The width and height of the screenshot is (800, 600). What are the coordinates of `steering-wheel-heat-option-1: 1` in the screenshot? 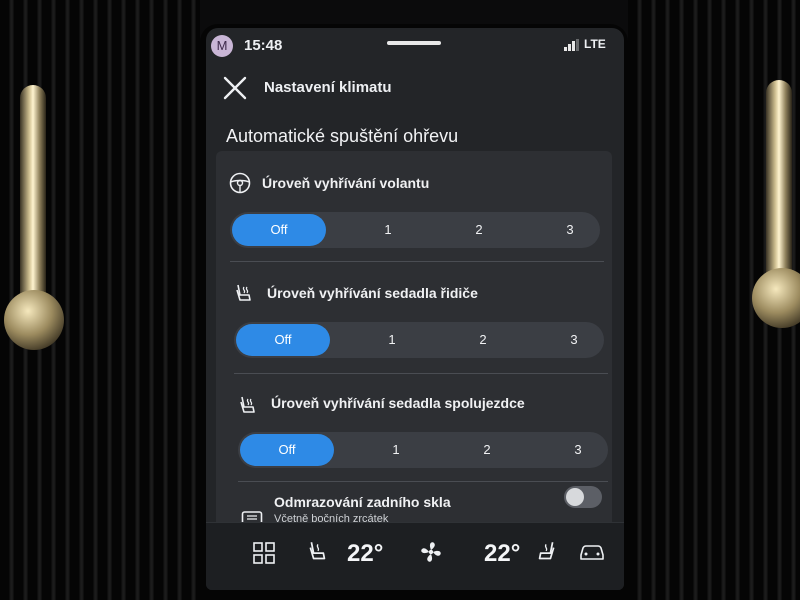 It's located at (388, 230).